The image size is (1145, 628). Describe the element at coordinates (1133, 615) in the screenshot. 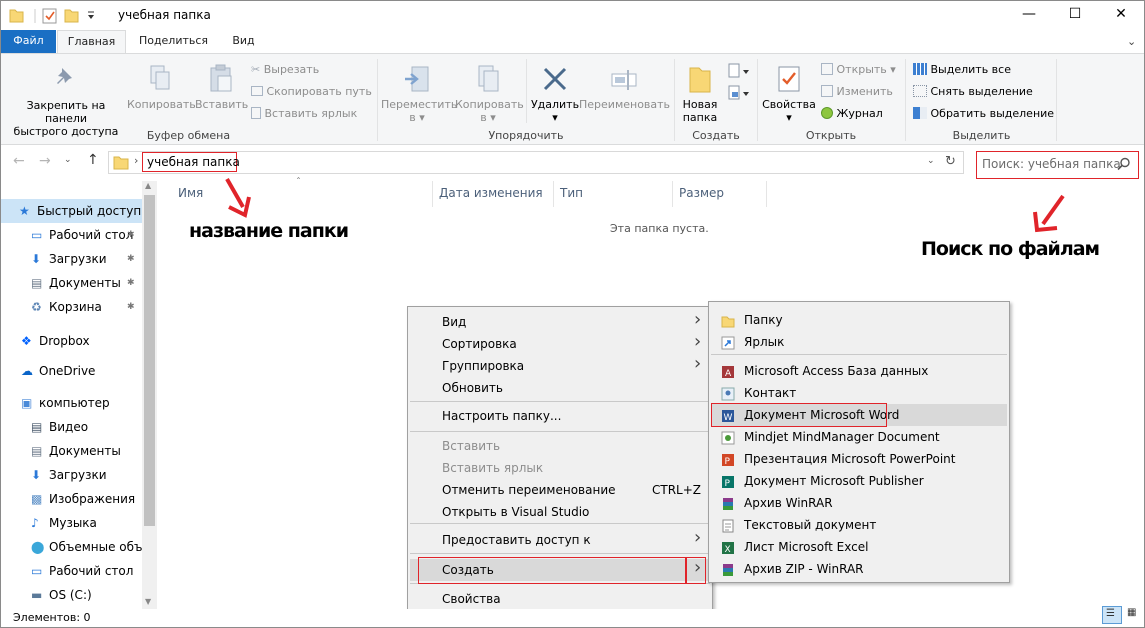

I see `large-icons-view-button: ▦` at that location.